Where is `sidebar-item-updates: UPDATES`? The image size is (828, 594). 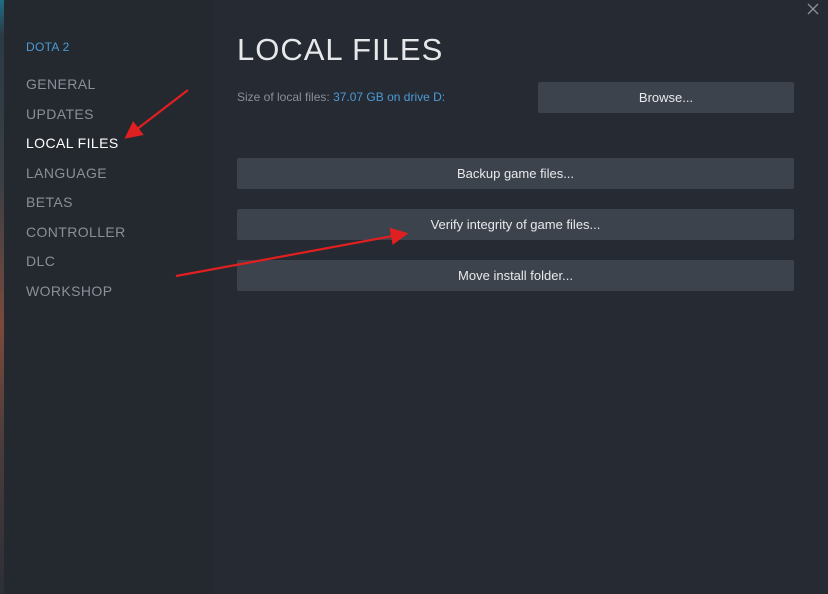 sidebar-item-updates: UPDATES is located at coordinates (76, 119).